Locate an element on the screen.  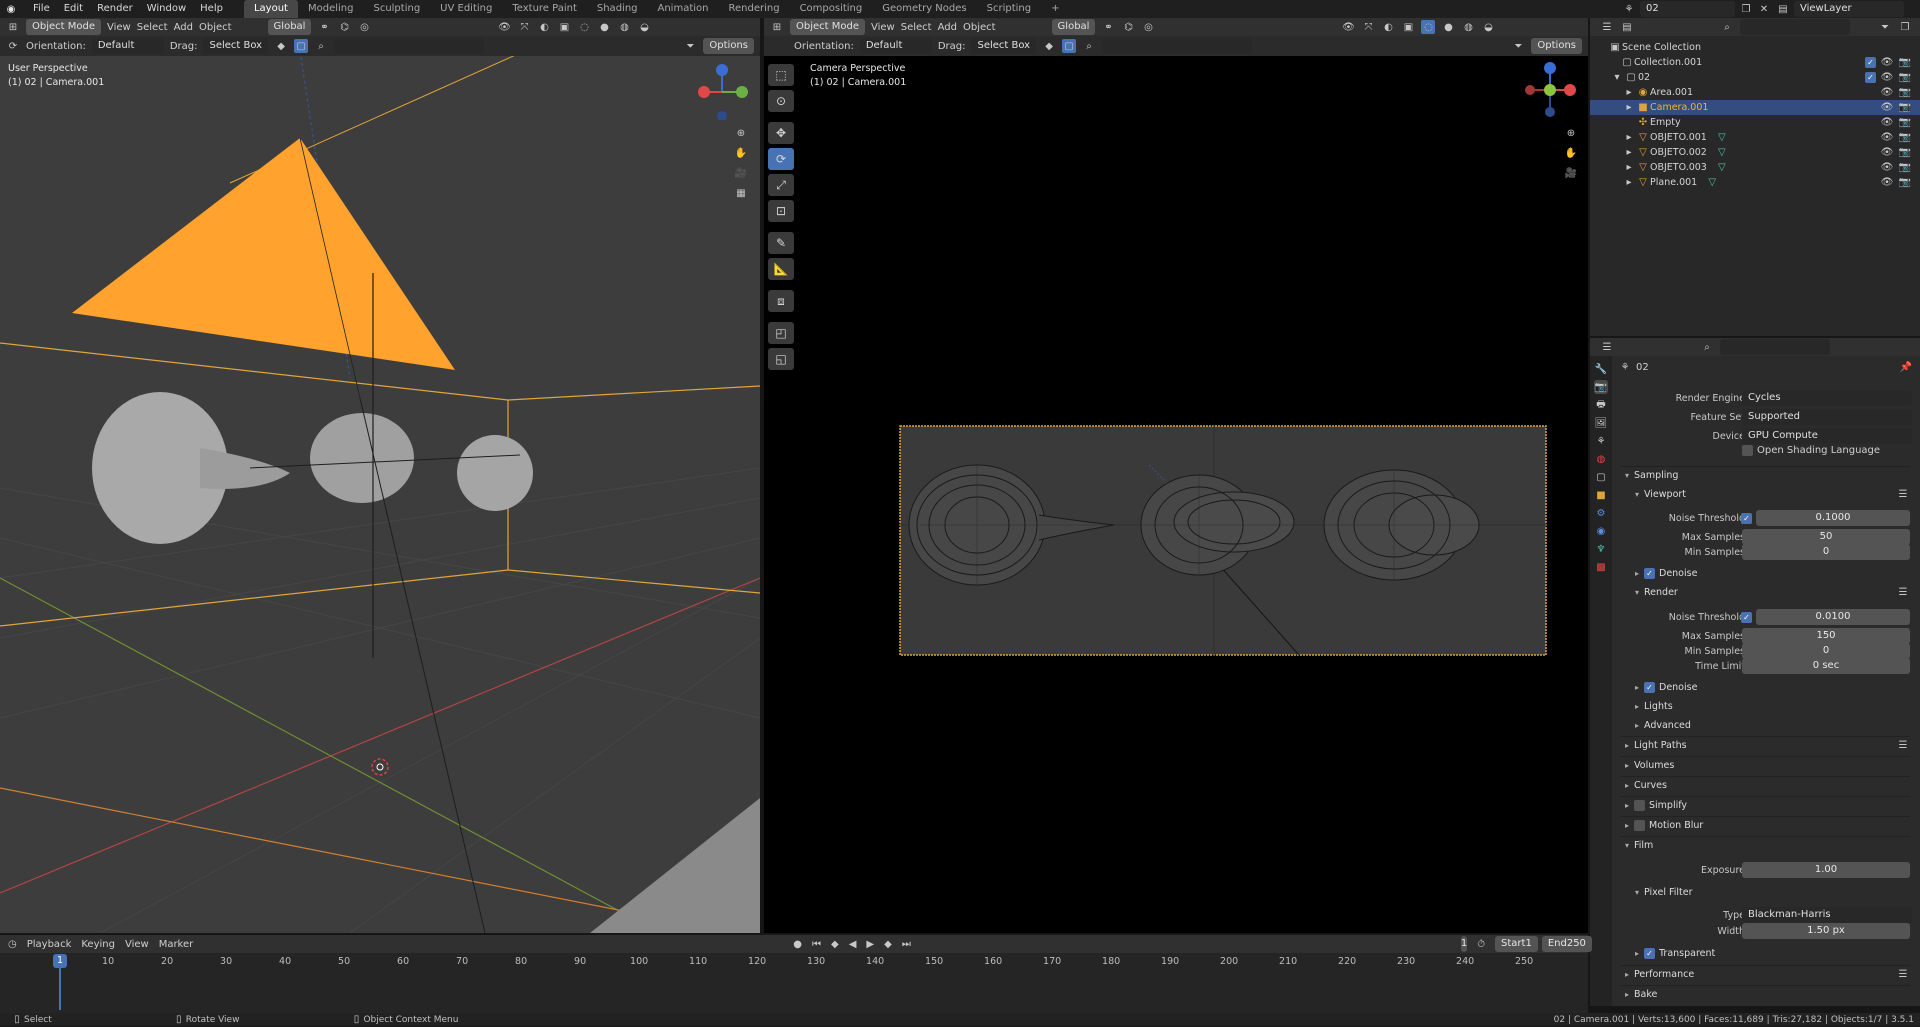
chevron-down-icon: ▾ is located at coordinates (1617, 78).